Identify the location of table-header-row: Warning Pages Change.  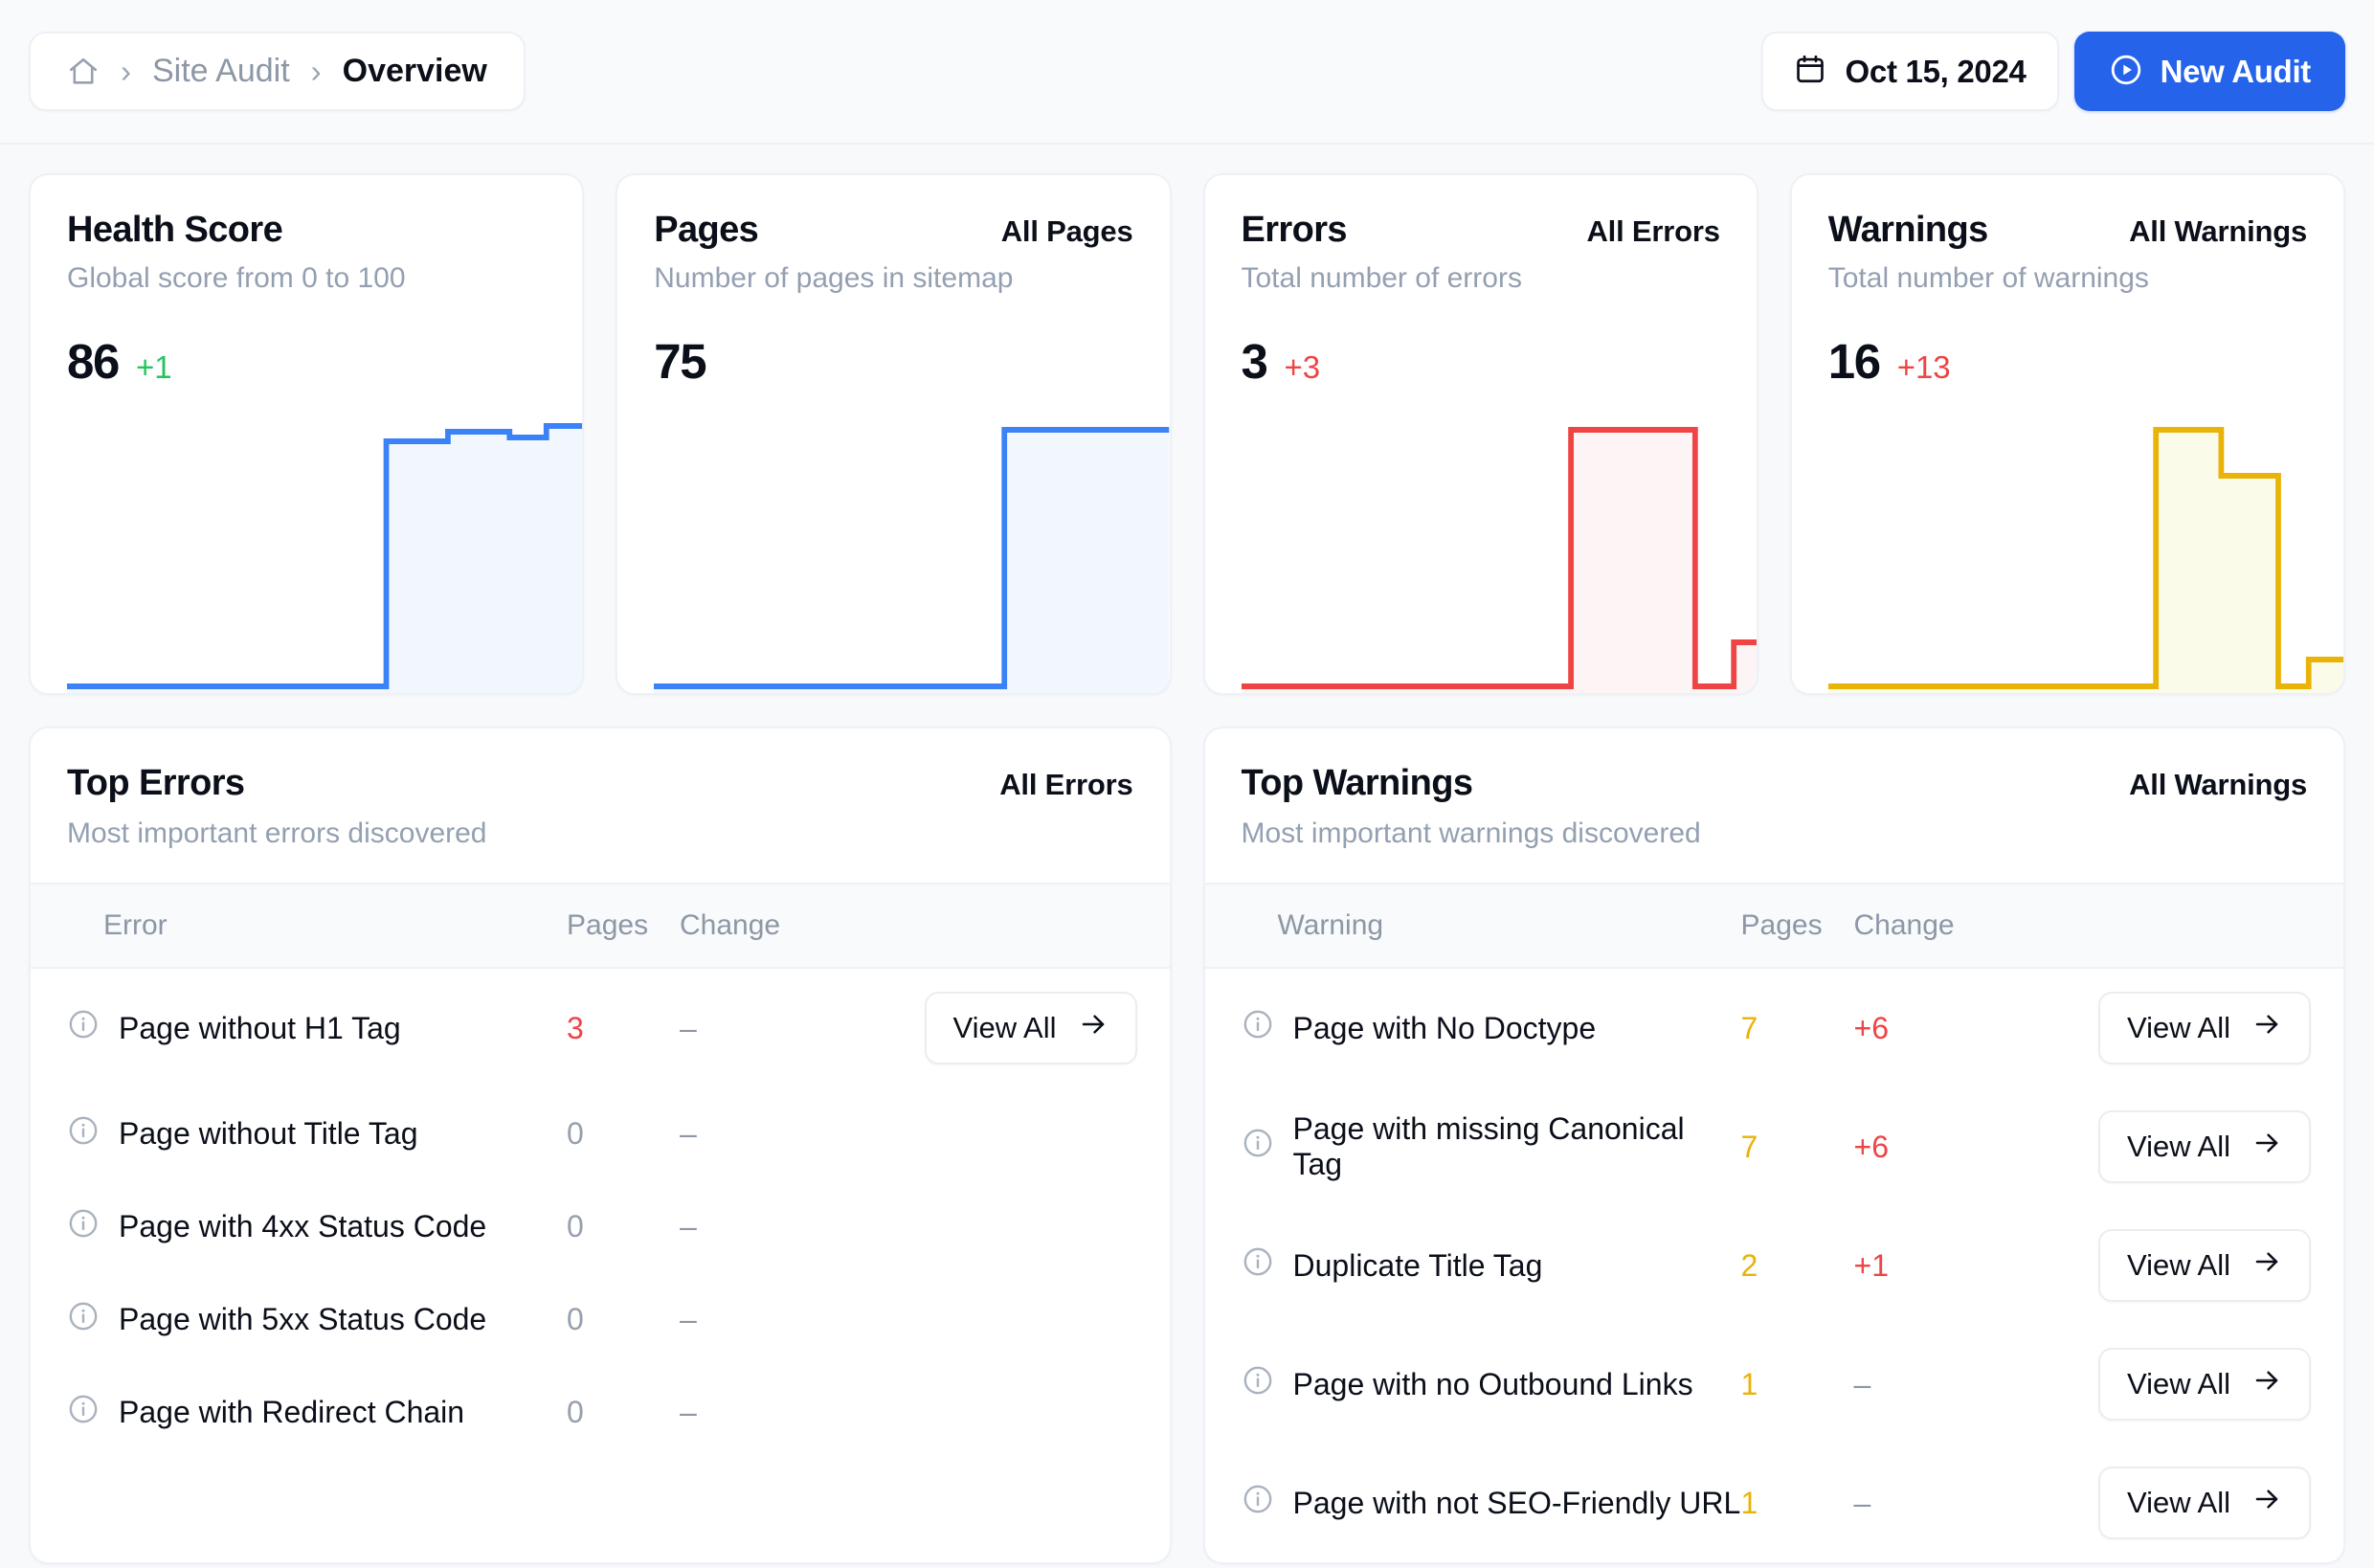
(1773, 926).